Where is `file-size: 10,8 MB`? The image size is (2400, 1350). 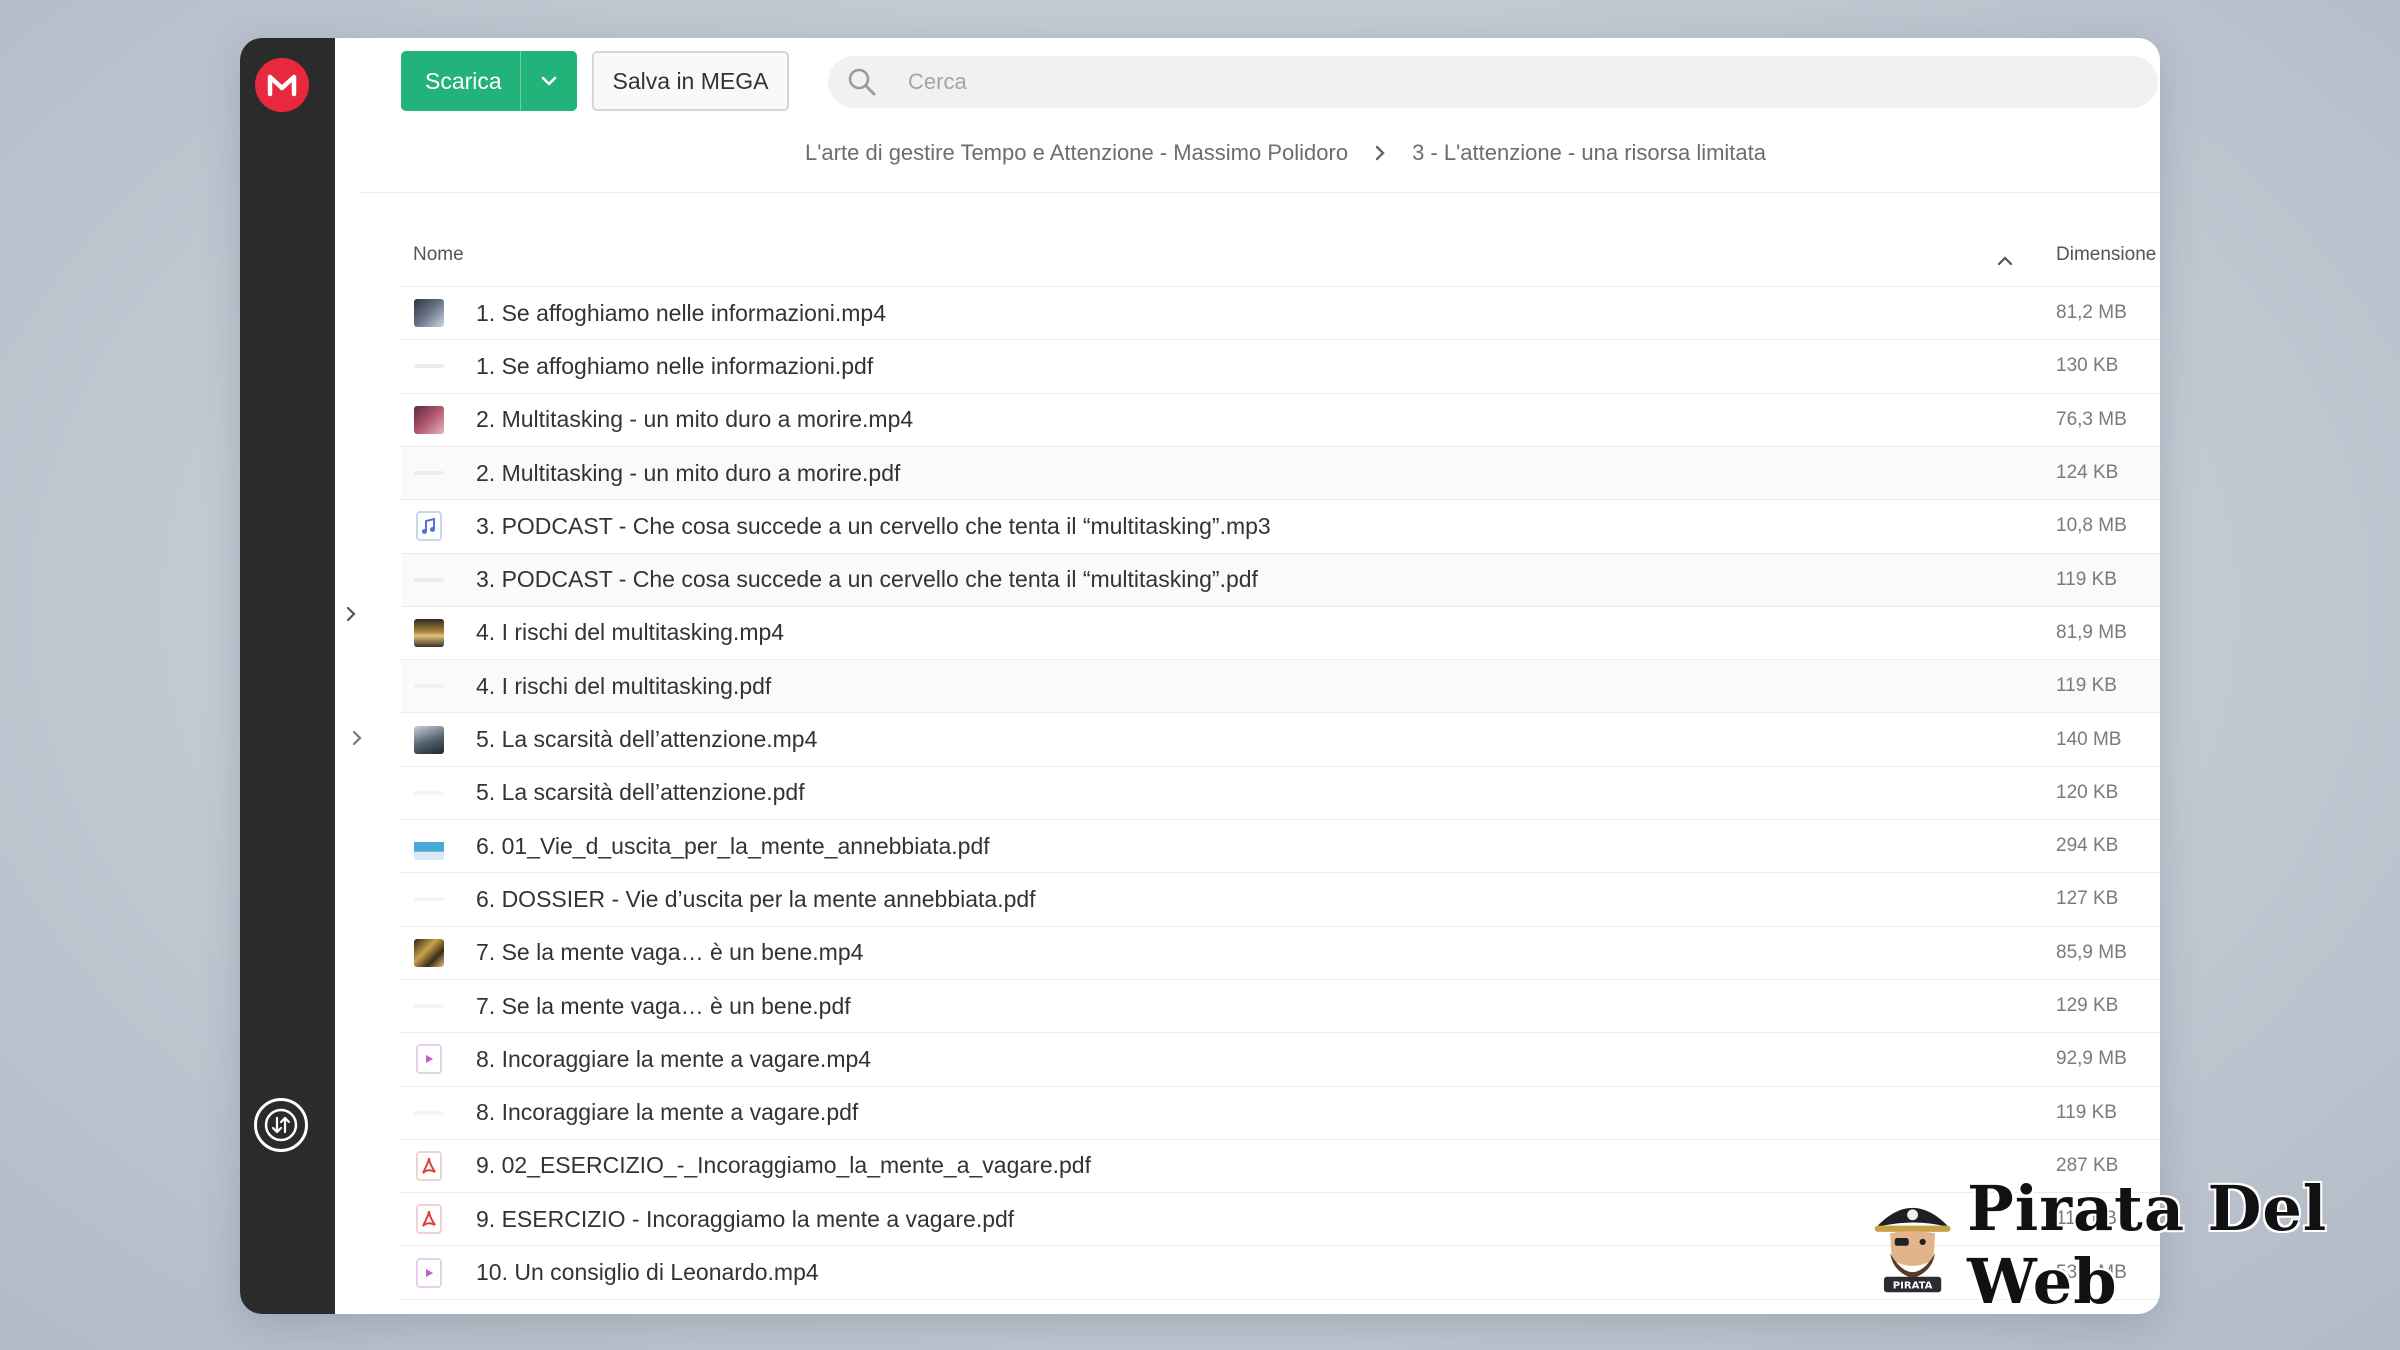 file-size: 10,8 MB is located at coordinates (2091, 526).